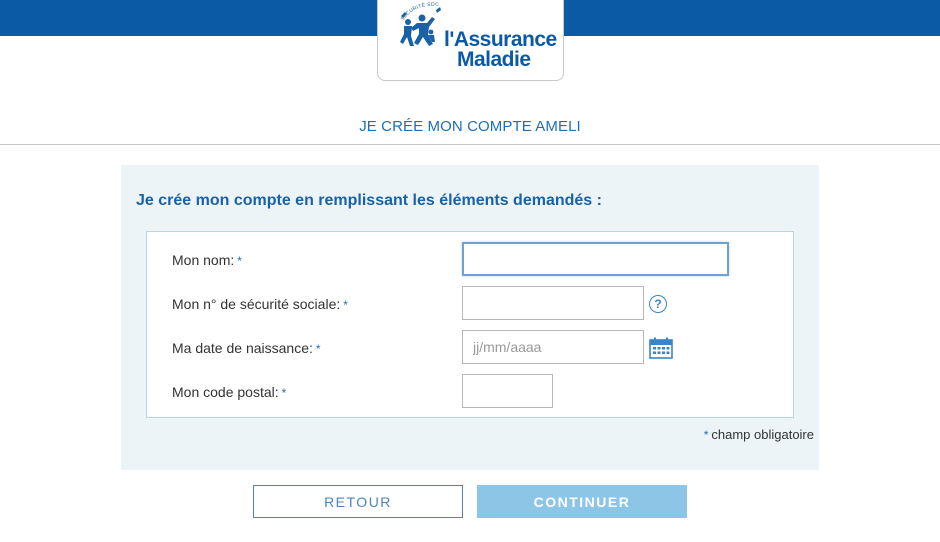 The width and height of the screenshot is (940, 542). What do you see at coordinates (256, 304) in the screenshot?
I see `label-securite-sociale-text: Mon n° de sécurité sociale:` at bounding box center [256, 304].